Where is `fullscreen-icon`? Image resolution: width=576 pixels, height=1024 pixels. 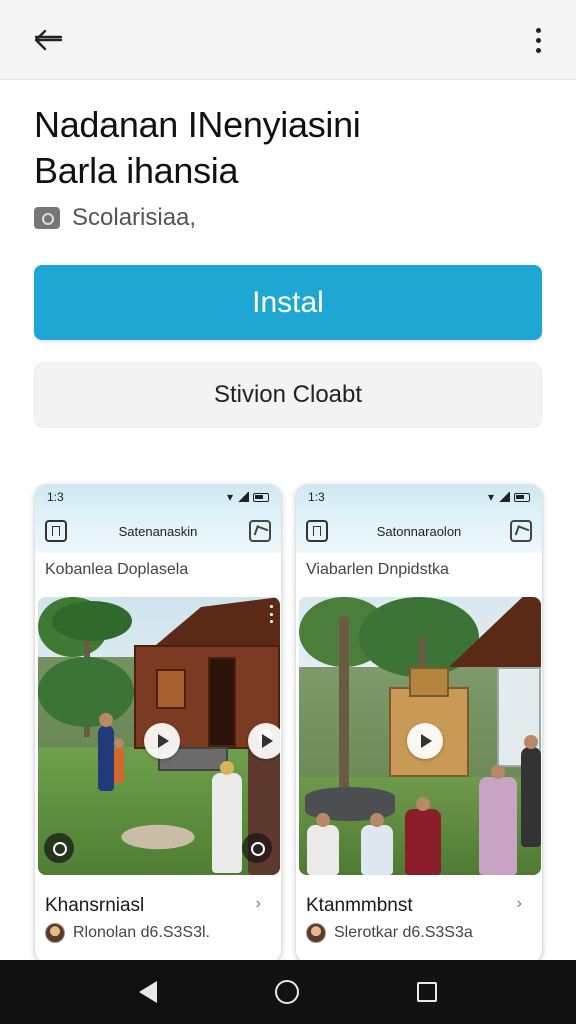
fullscreen-icon is located at coordinates (257, 848).